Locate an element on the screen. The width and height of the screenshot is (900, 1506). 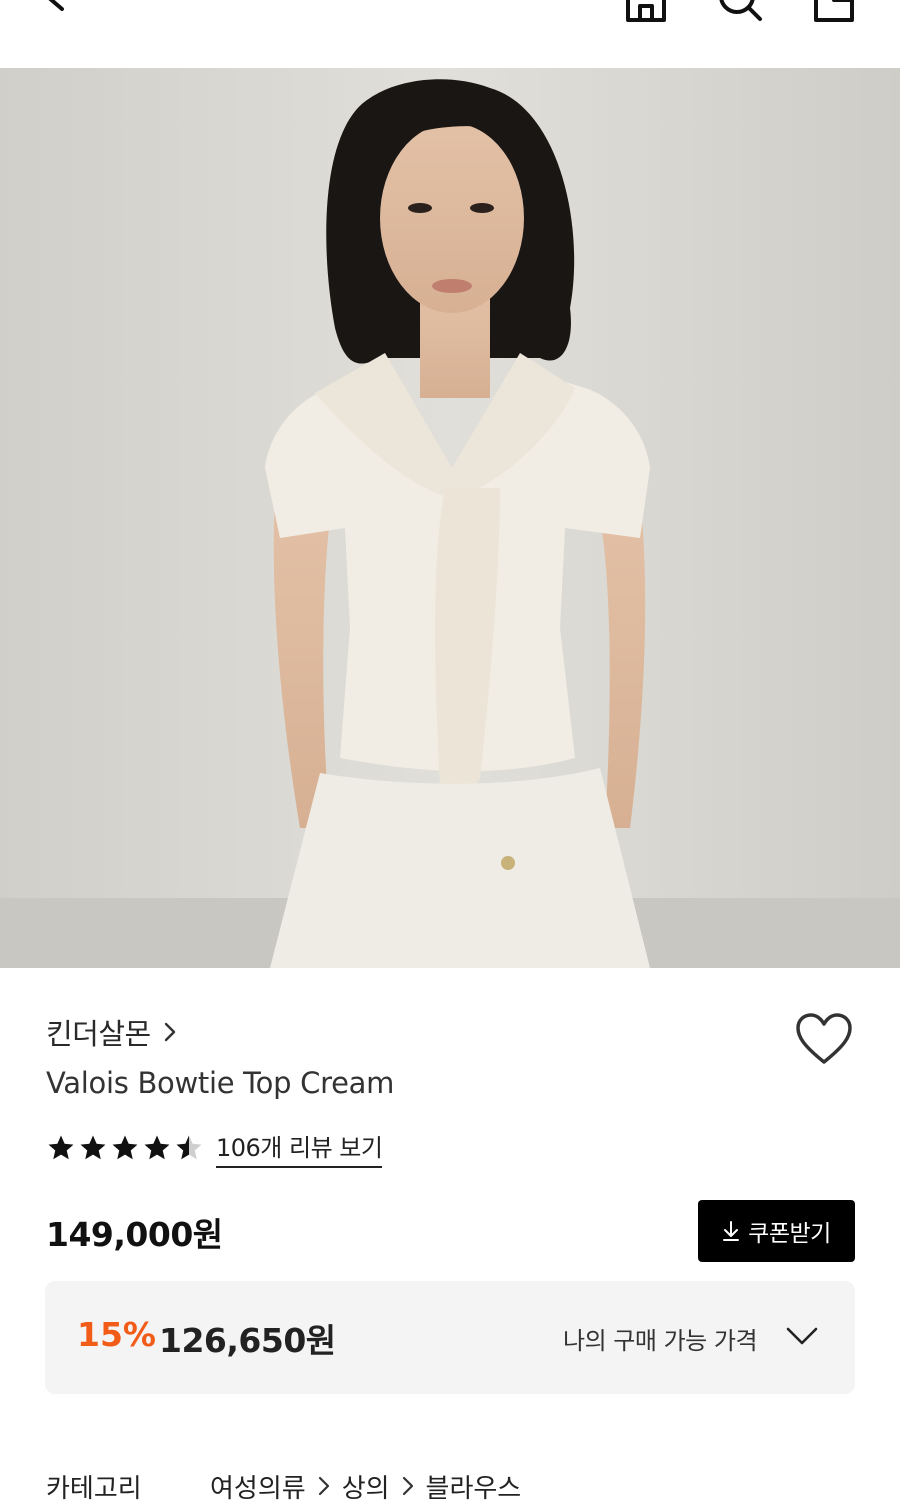
heart-icon is located at coordinates (824, 1040).